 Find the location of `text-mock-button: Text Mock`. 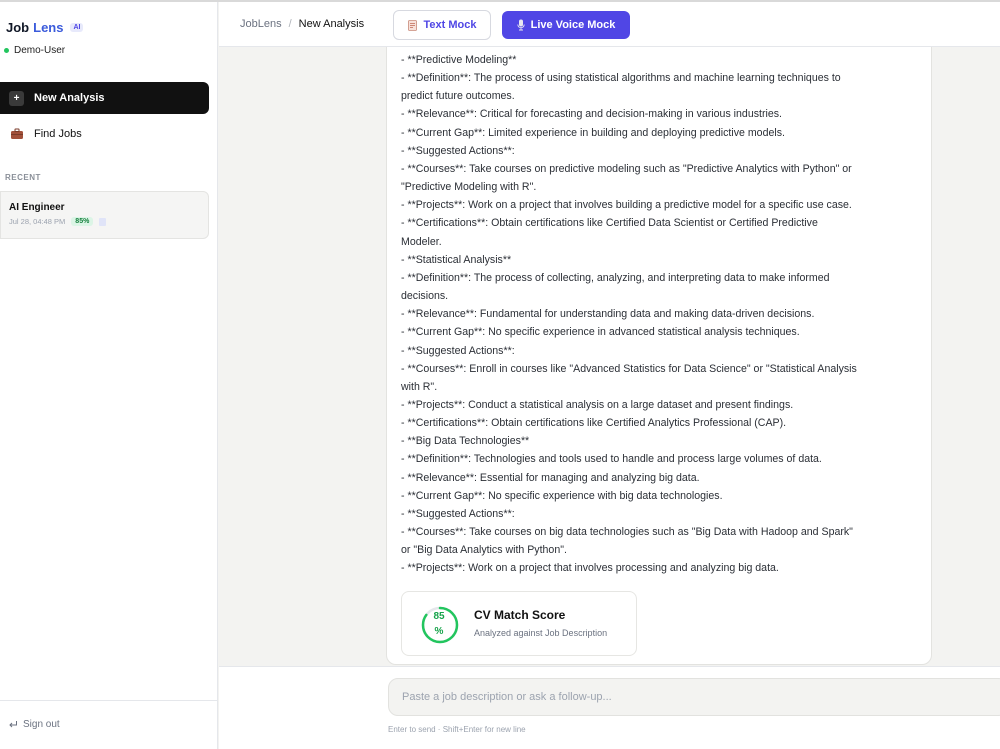

text-mock-button: Text Mock is located at coordinates (442, 25).